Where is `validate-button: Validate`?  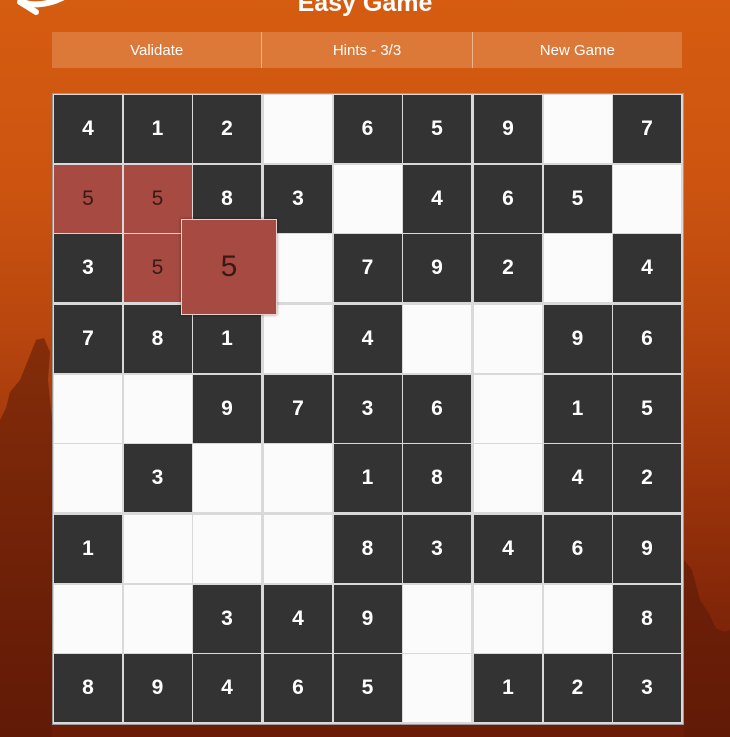 validate-button: Validate is located at coordinates (157, 50).